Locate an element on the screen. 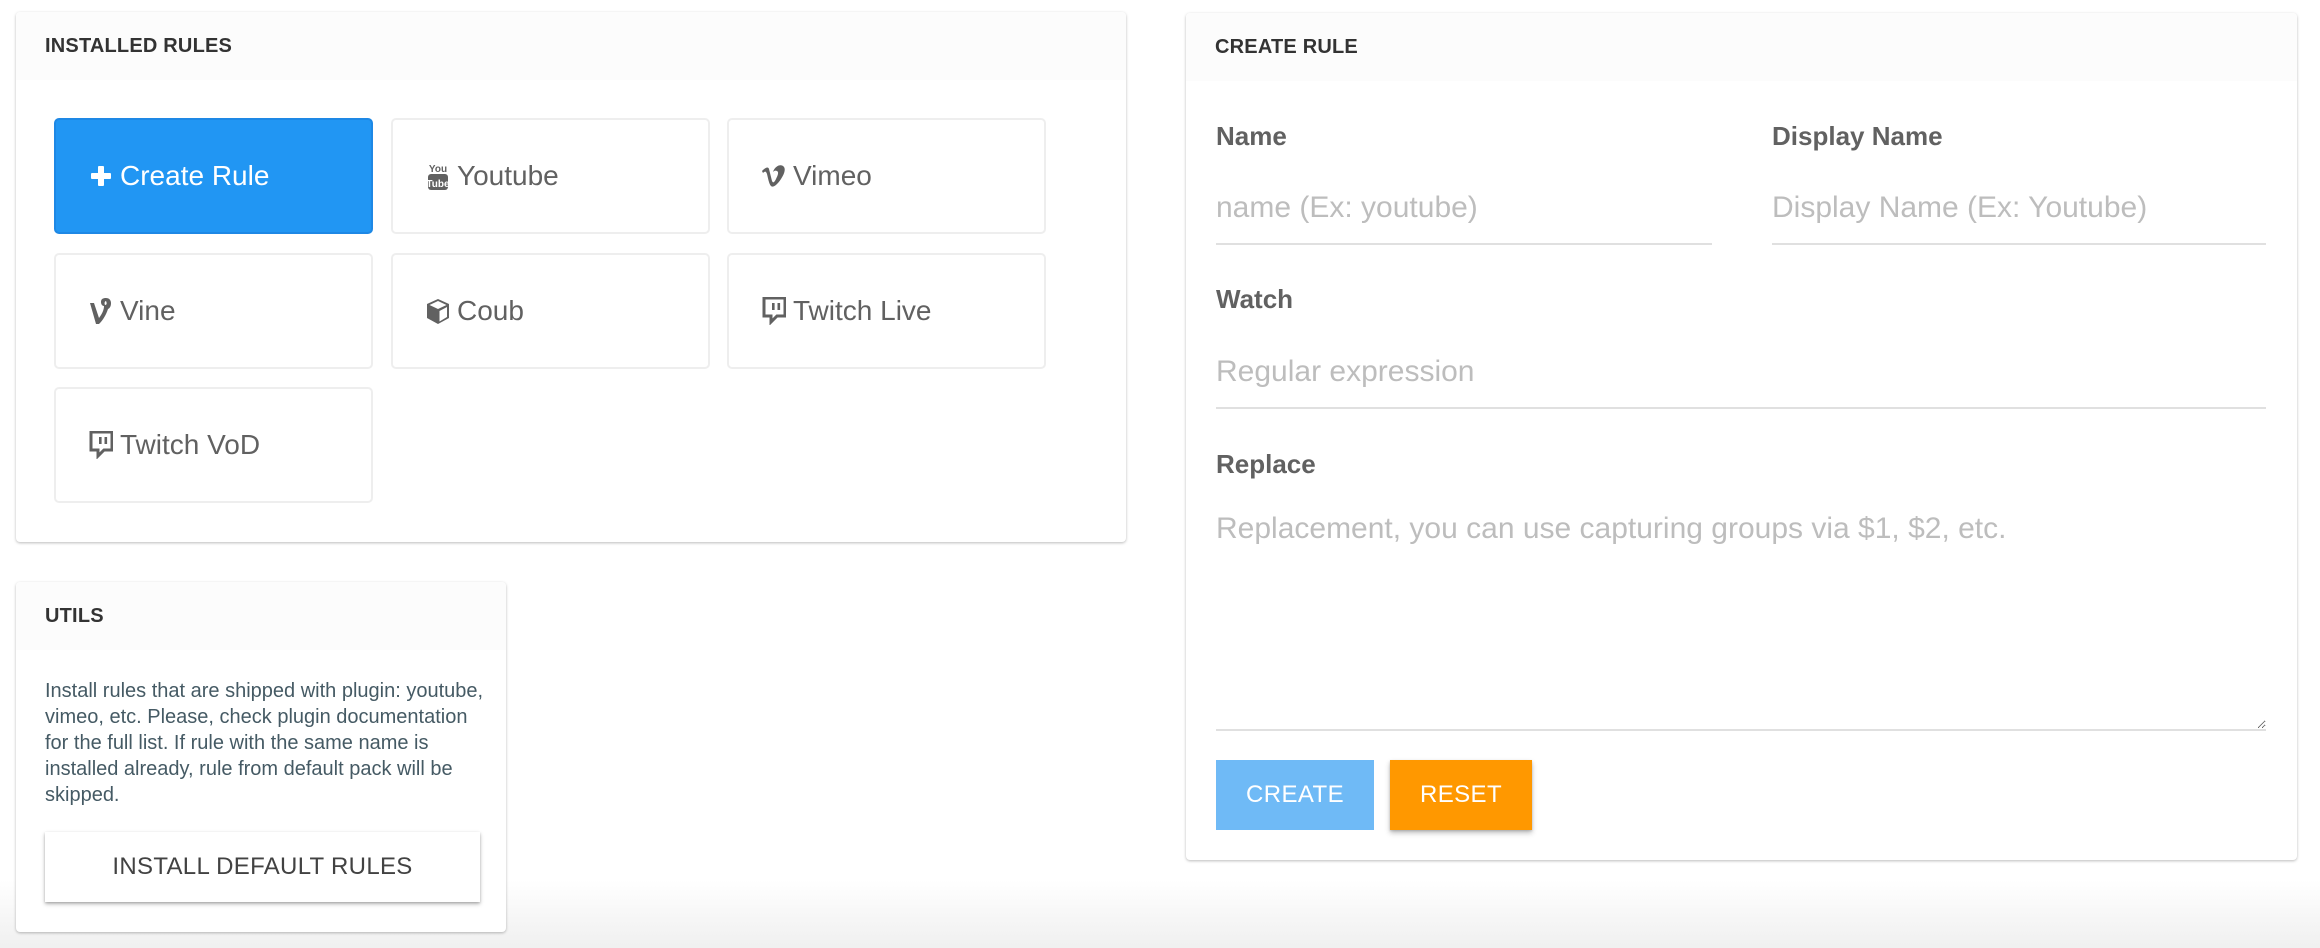  utils-title: UTILS is located at coordinates (74, 615).